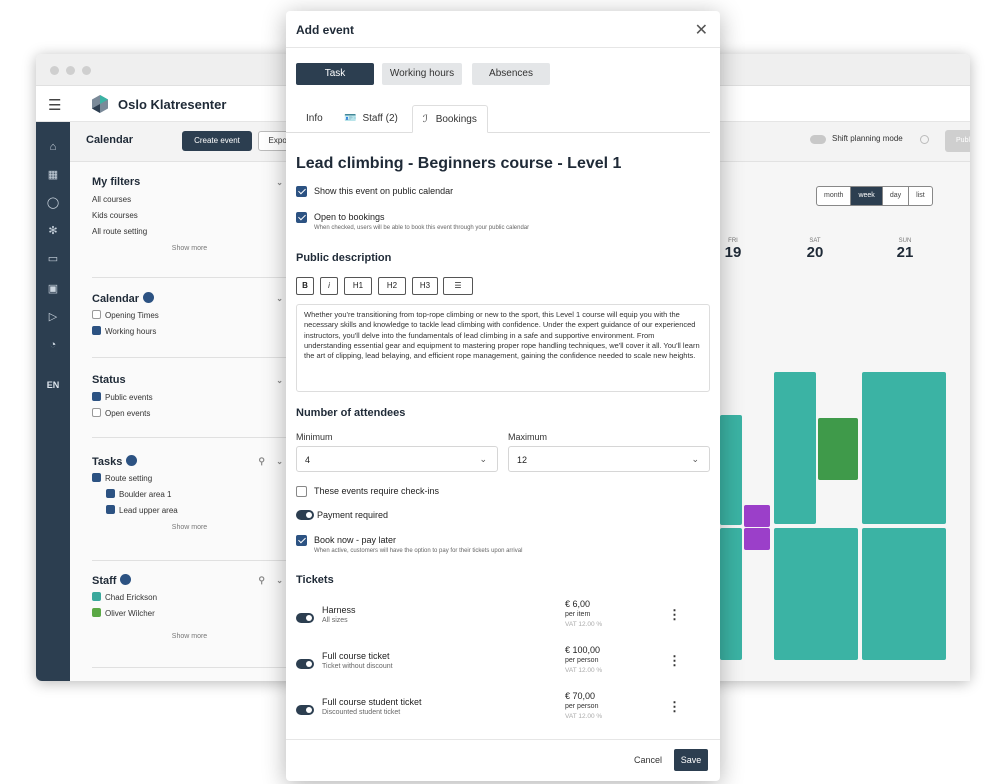 This screenshot has width=993, height=784. What do you see at coordinates (344, 258) in the screenshot?
I see `section-heading: Public description` at bounding box center [344, 258].